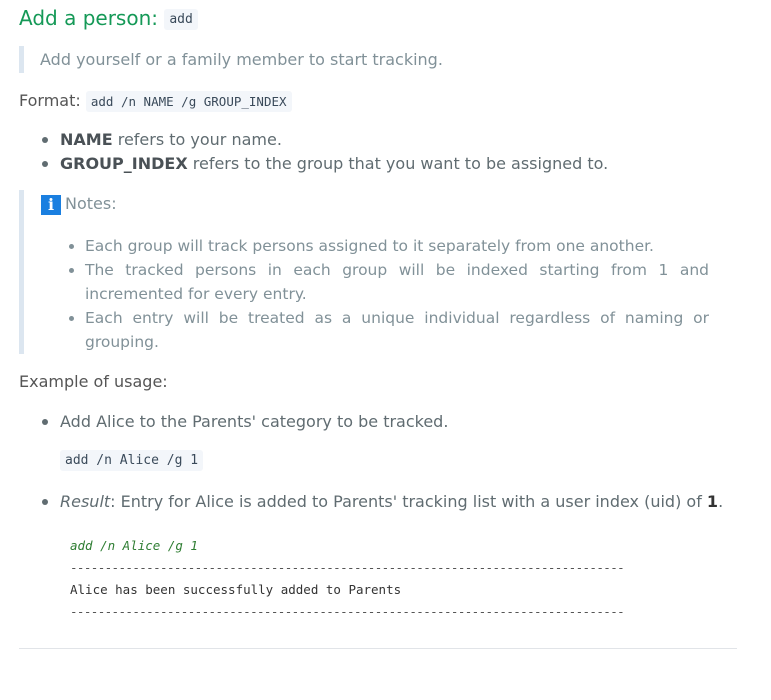 This screenshot has width=771, height=700. Describe the element at coordinates (188, 101) in the screenshot. I see `format-syntax-code: add /n NAME /g GROUP_INDEX` at that location.